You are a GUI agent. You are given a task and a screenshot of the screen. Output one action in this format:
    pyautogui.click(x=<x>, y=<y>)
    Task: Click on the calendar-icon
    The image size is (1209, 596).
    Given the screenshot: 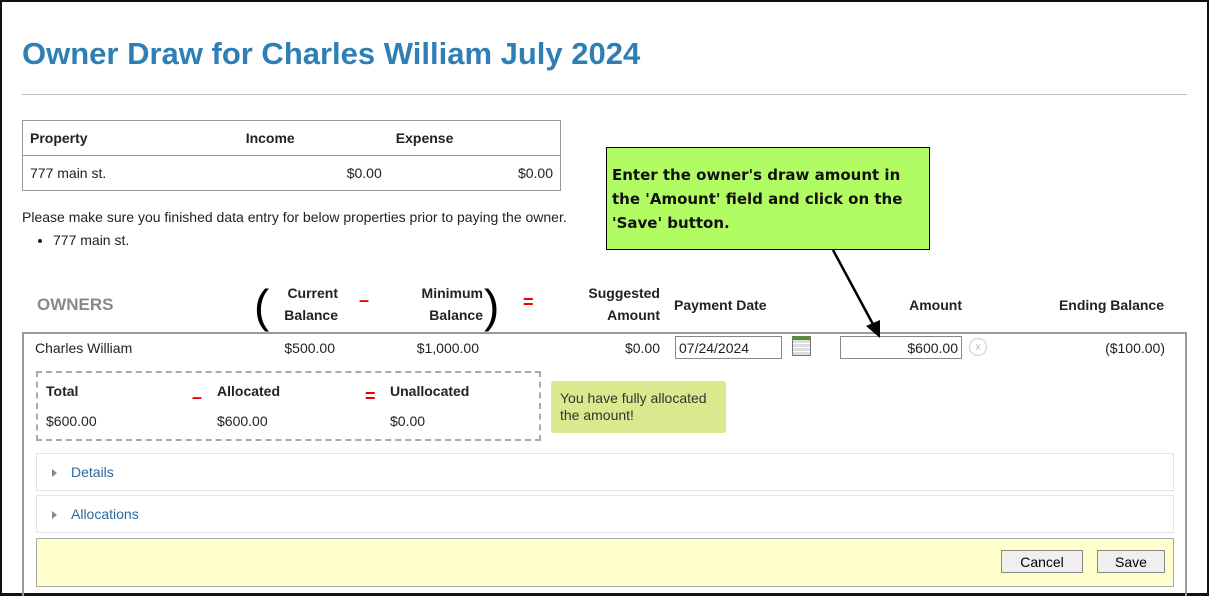 What is the action you would take?
    pyautogui.click(x=801, y=346)
    